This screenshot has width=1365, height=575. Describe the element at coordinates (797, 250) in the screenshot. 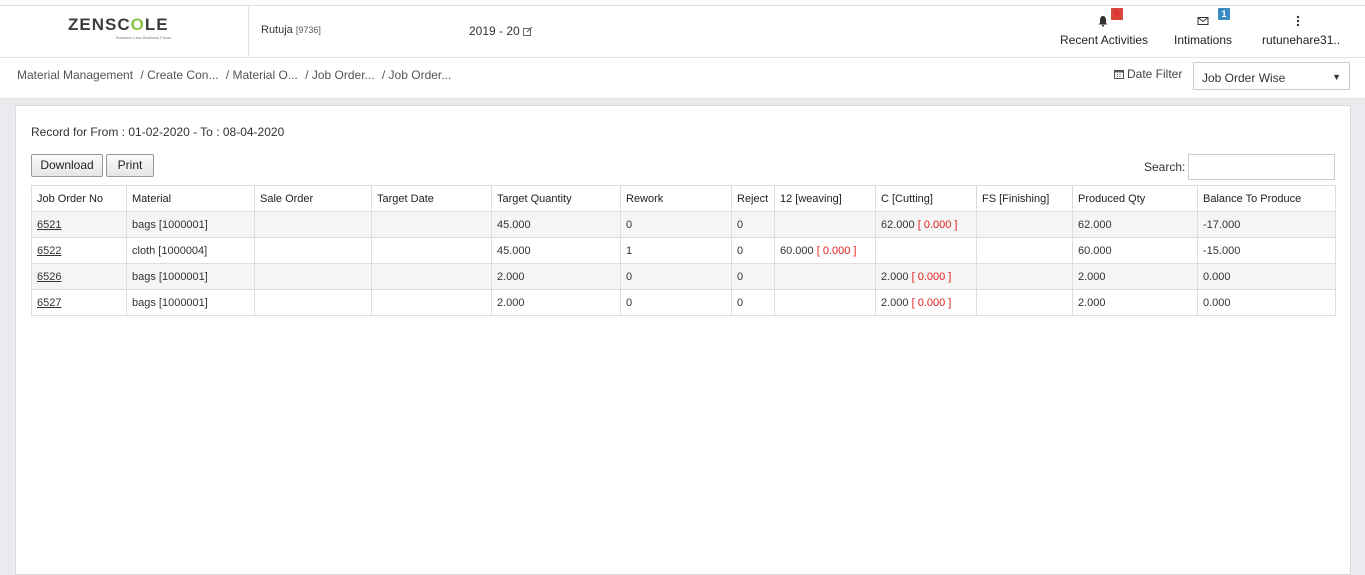

I see `weaving-value: 60.000` at that location.